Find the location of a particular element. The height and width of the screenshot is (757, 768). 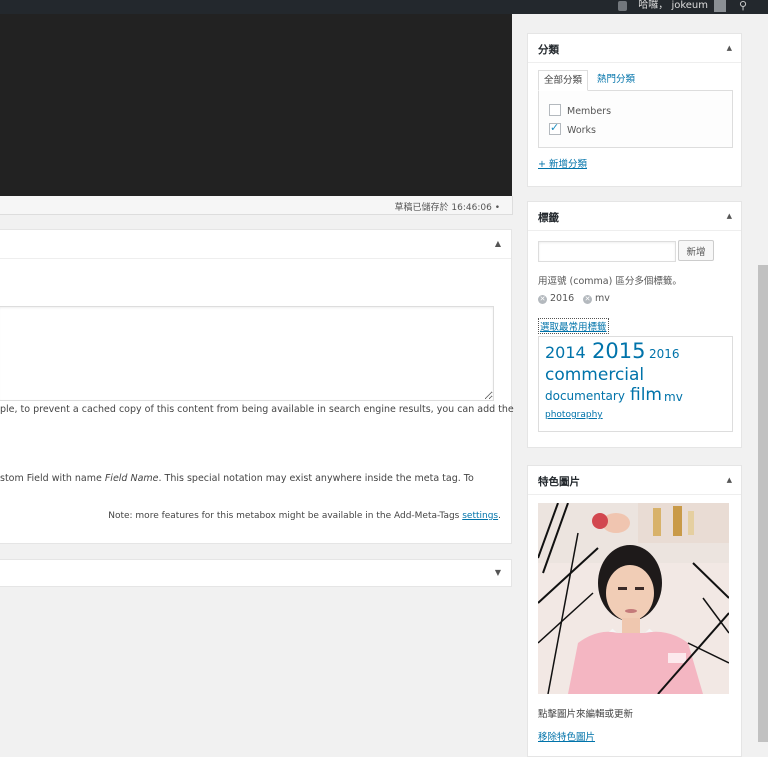

metabox-header: ▲ is located at coordinates (255, 244).